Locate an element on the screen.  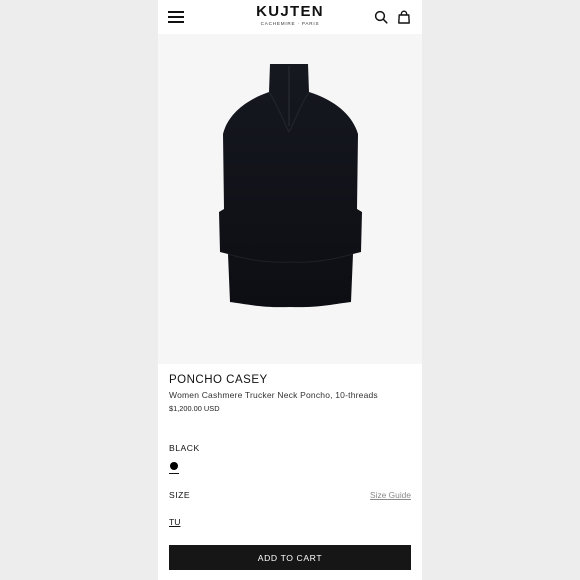
color-label: BLACK is located at coordinates (184, 448).